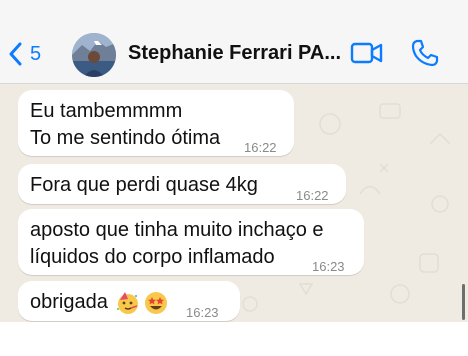 Image resolution: width=468 pixels, height=356 pixels. What do you see at coordinates (15, 54) in the screenshot?
I see `chevron-left-icon` at bounding box center [15, 54].